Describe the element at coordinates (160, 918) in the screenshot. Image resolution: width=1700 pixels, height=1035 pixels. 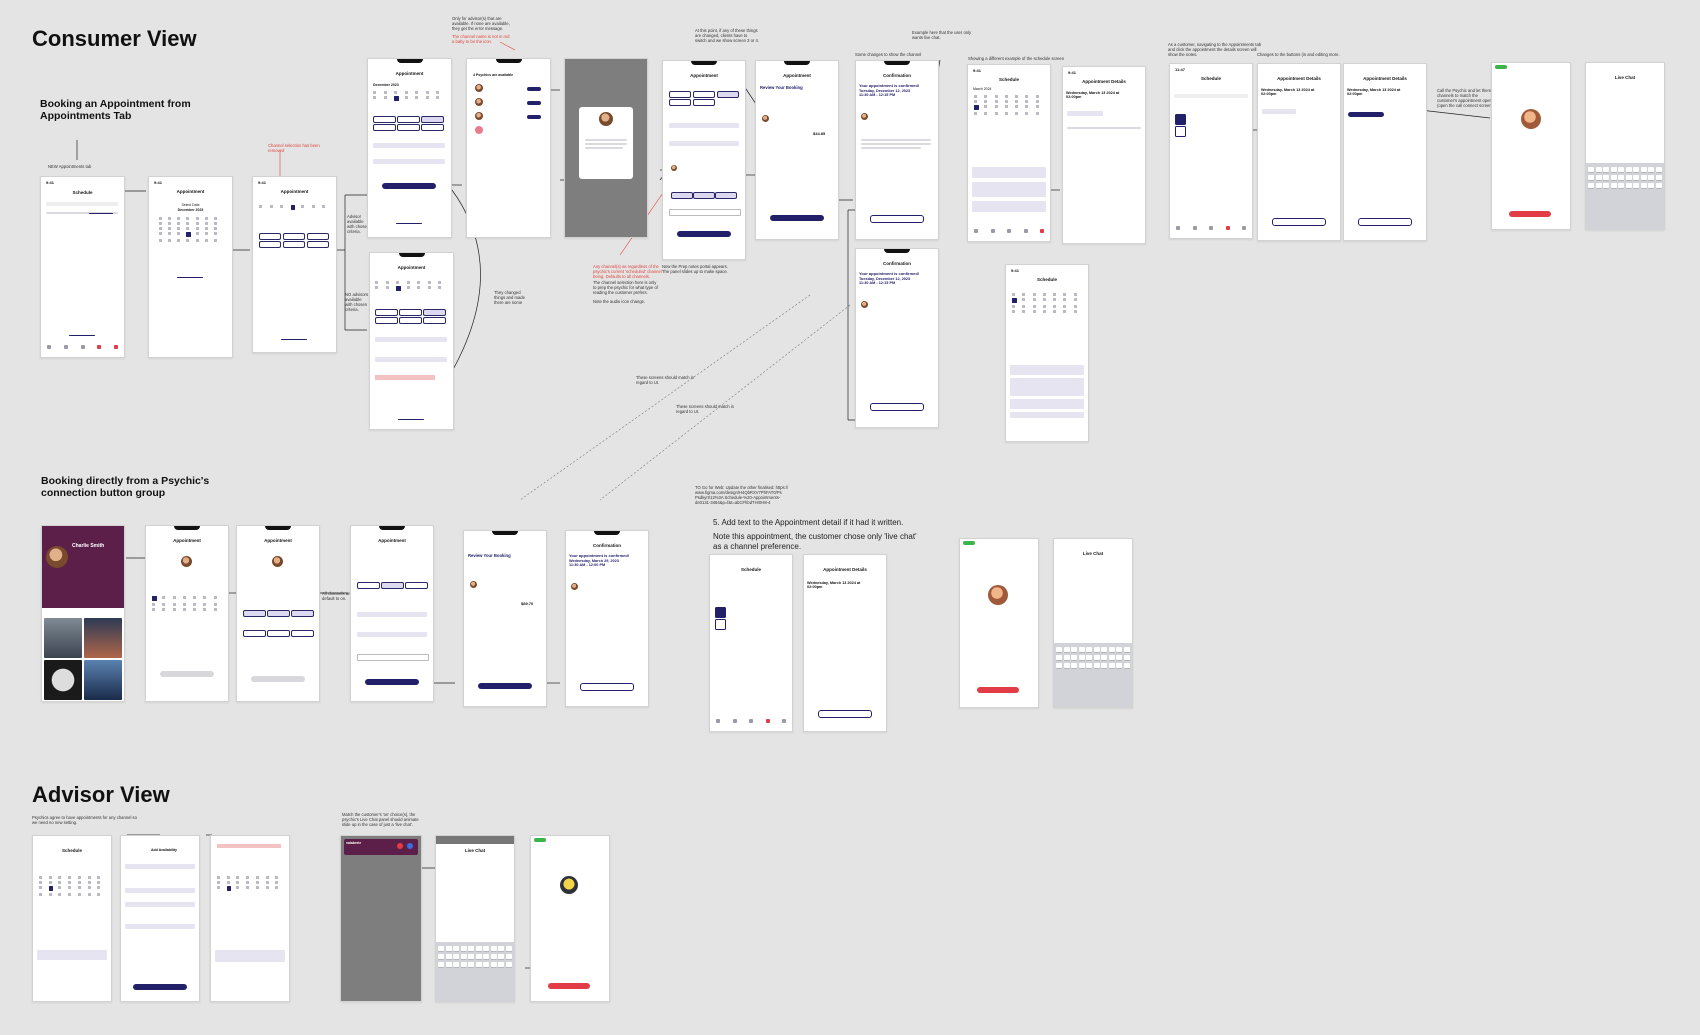
I see `screen-add-availability: Add Availability` at that location.